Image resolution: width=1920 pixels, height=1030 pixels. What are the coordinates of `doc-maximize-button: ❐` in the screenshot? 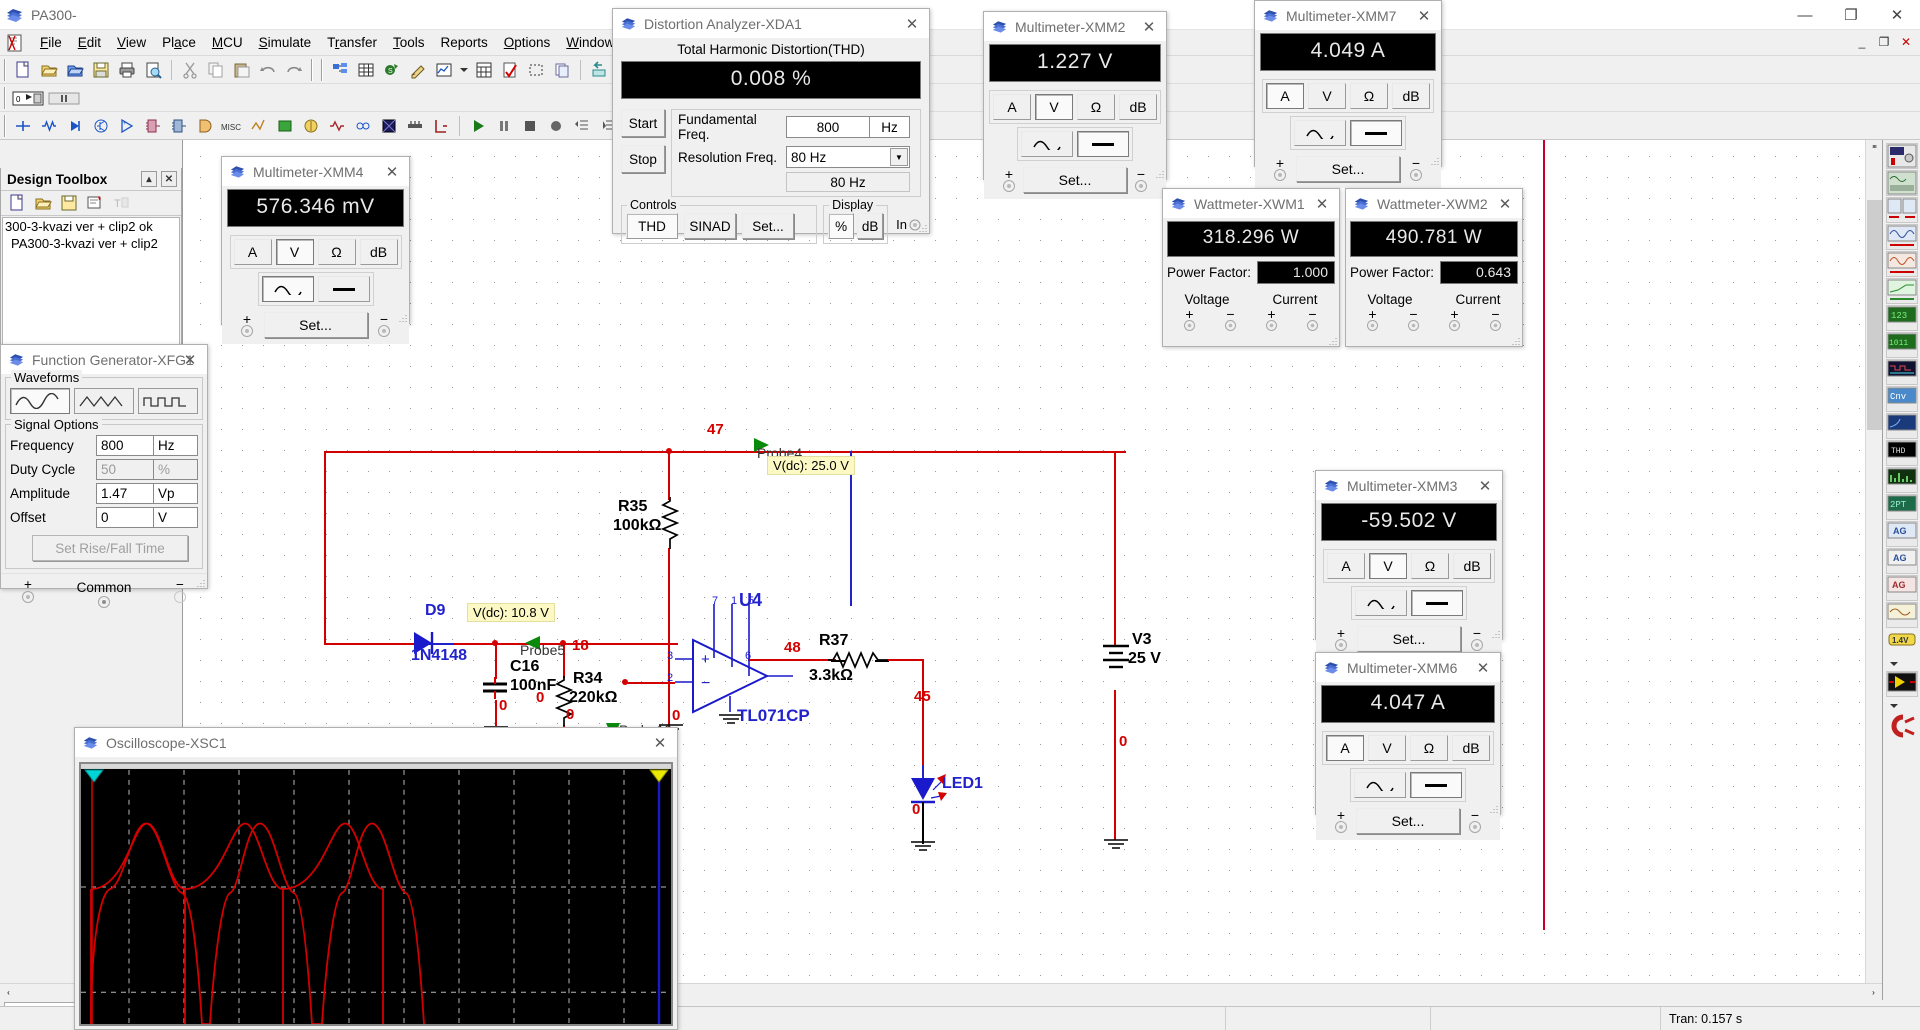 It's located at (1884, 42).